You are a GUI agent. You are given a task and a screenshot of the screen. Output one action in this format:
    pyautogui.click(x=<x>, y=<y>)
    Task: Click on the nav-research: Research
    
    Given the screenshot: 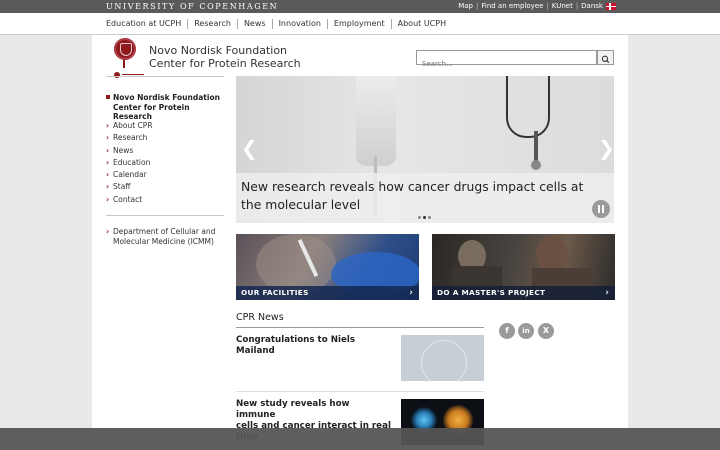 What is the action you would take?
    pyautogui.click(x=212, y=24)
    